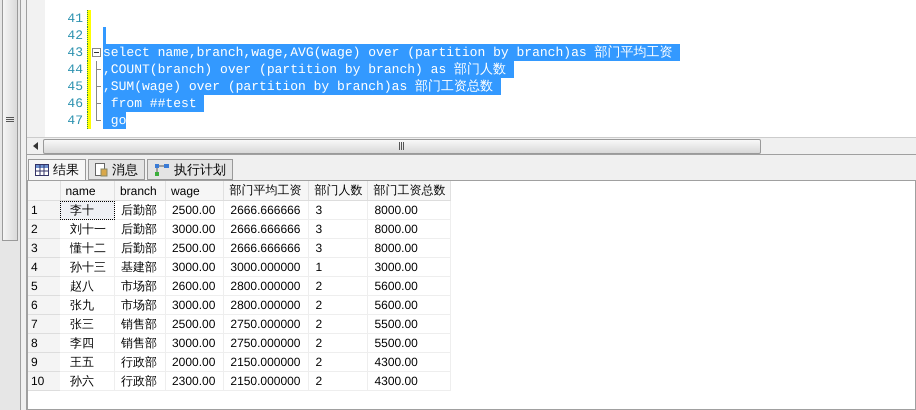 The image size is (916, 410). I want to click on table-cell: 基建部, so click(140, 267).